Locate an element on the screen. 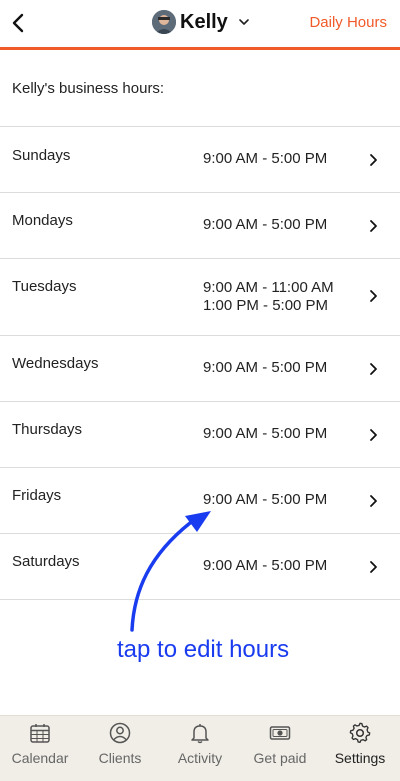  annotation-text: tap to edit hours is located at coordinates (203, 649).